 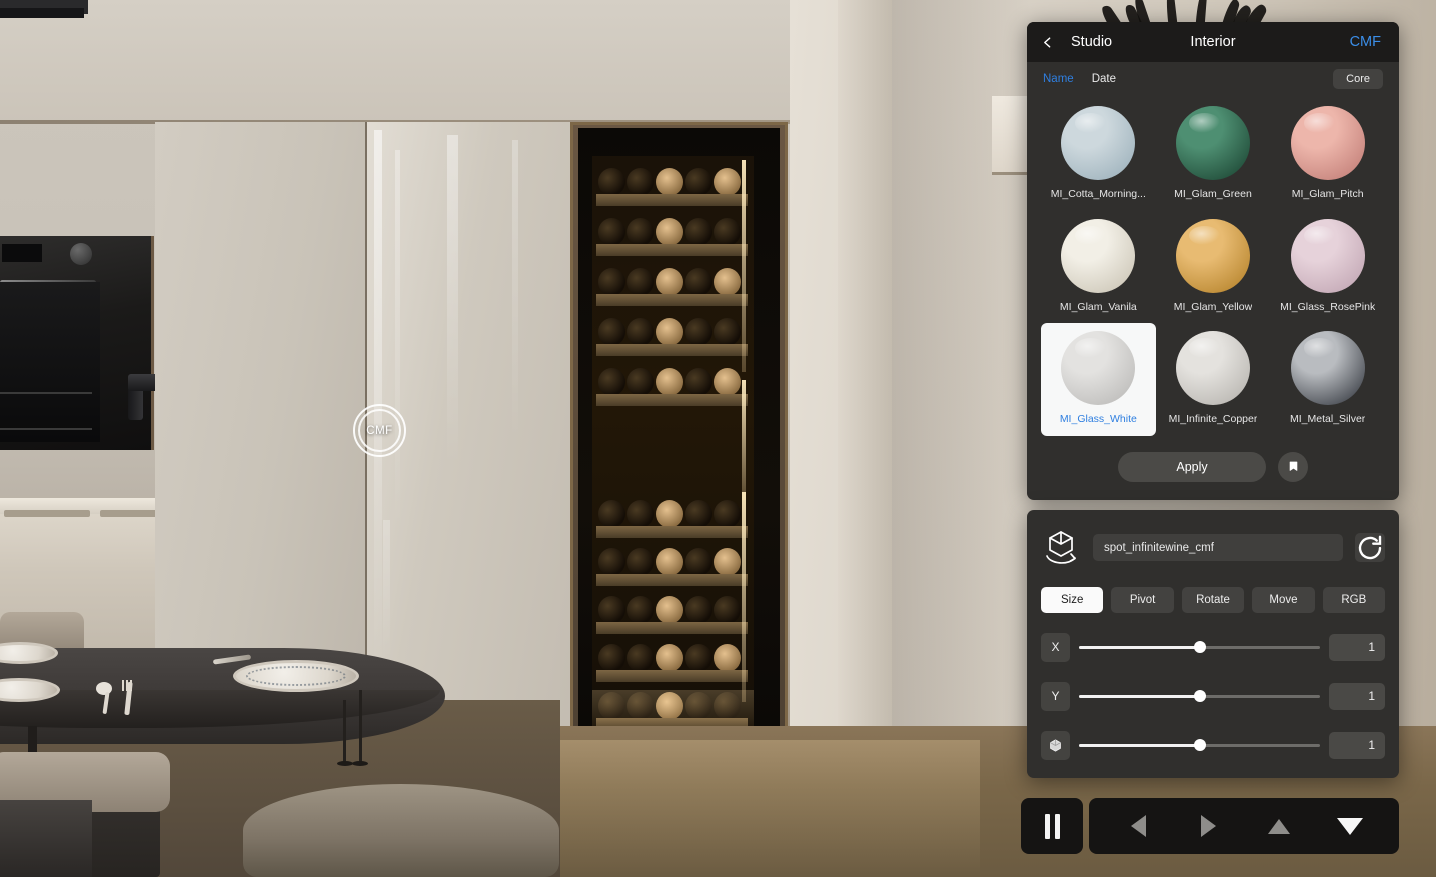 What do you see at coordinates (1098, 267) in the screenshot?
I see `material-card: MI_Glam_Vanila` at bounding box center [1098, 267].